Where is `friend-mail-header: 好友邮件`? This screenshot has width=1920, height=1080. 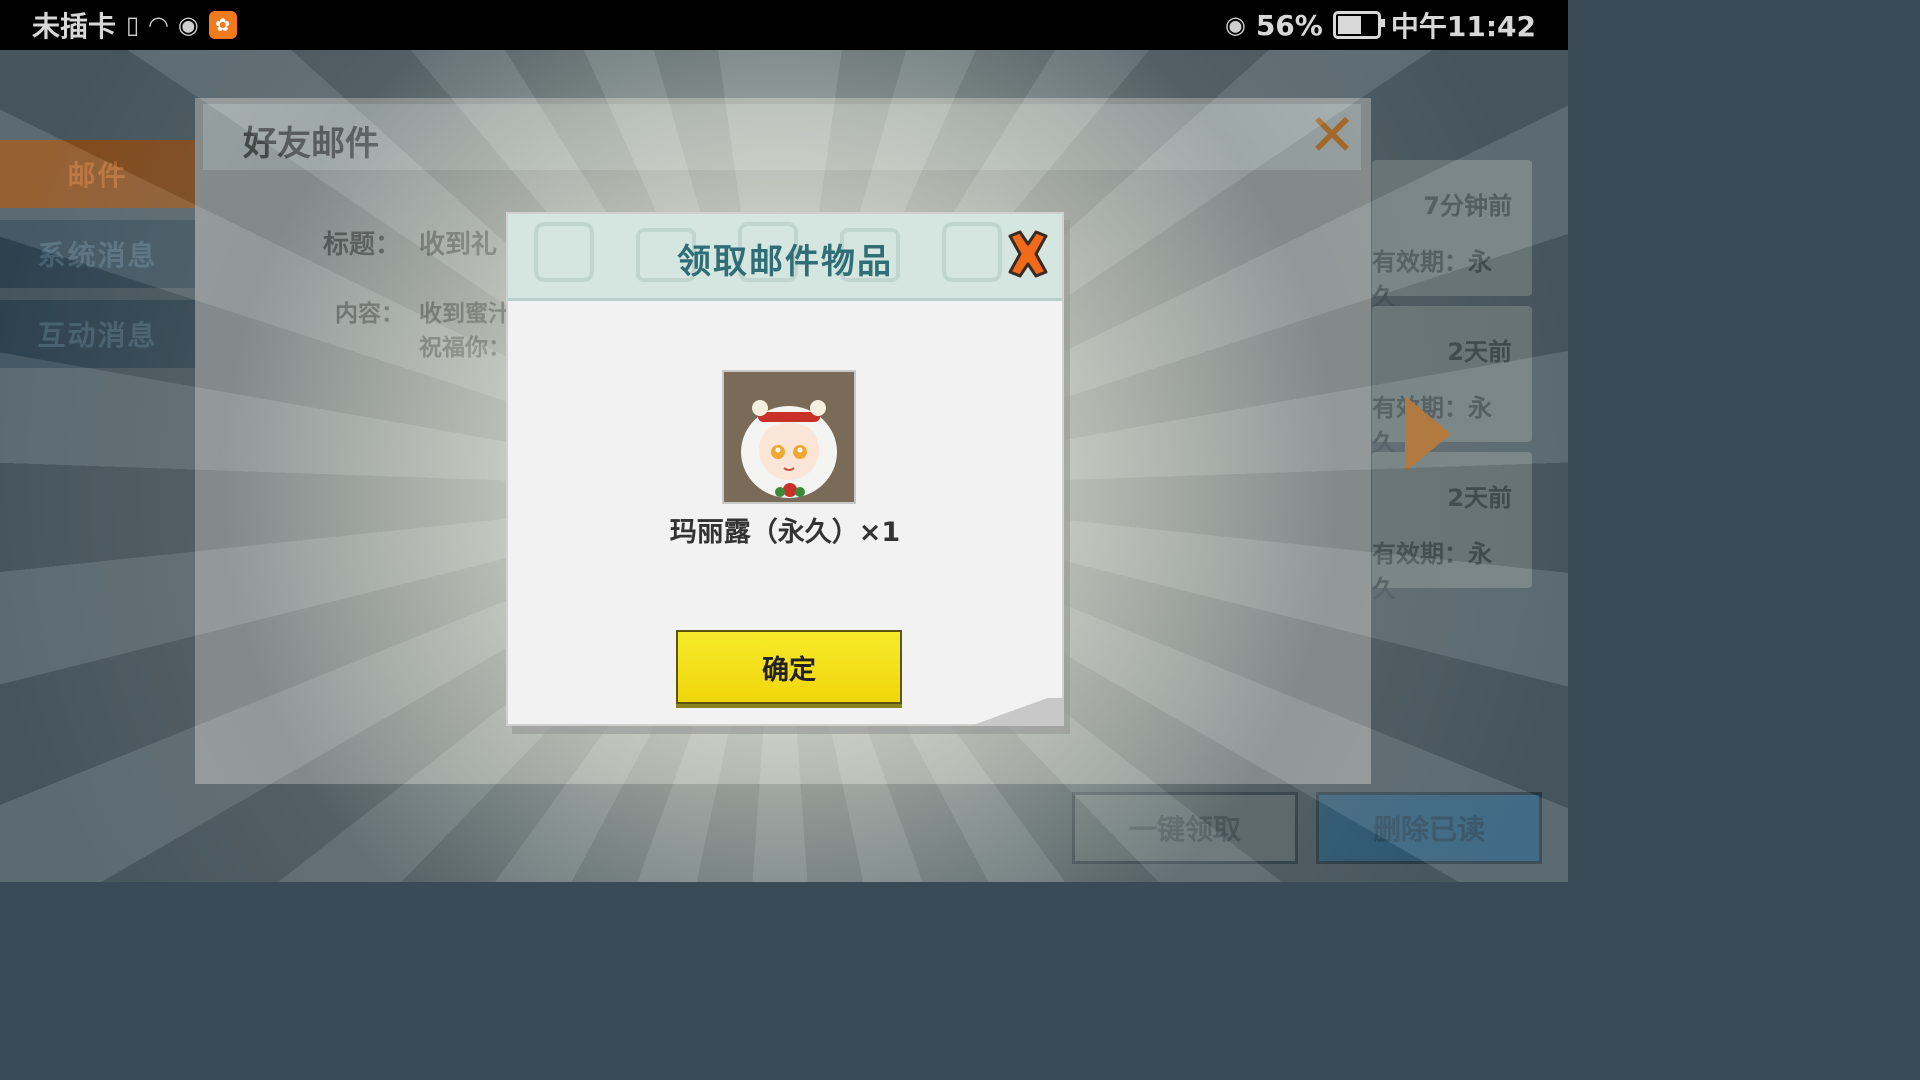
friend-mail-header: 好友邮件 is located at coordinates (782, 137).